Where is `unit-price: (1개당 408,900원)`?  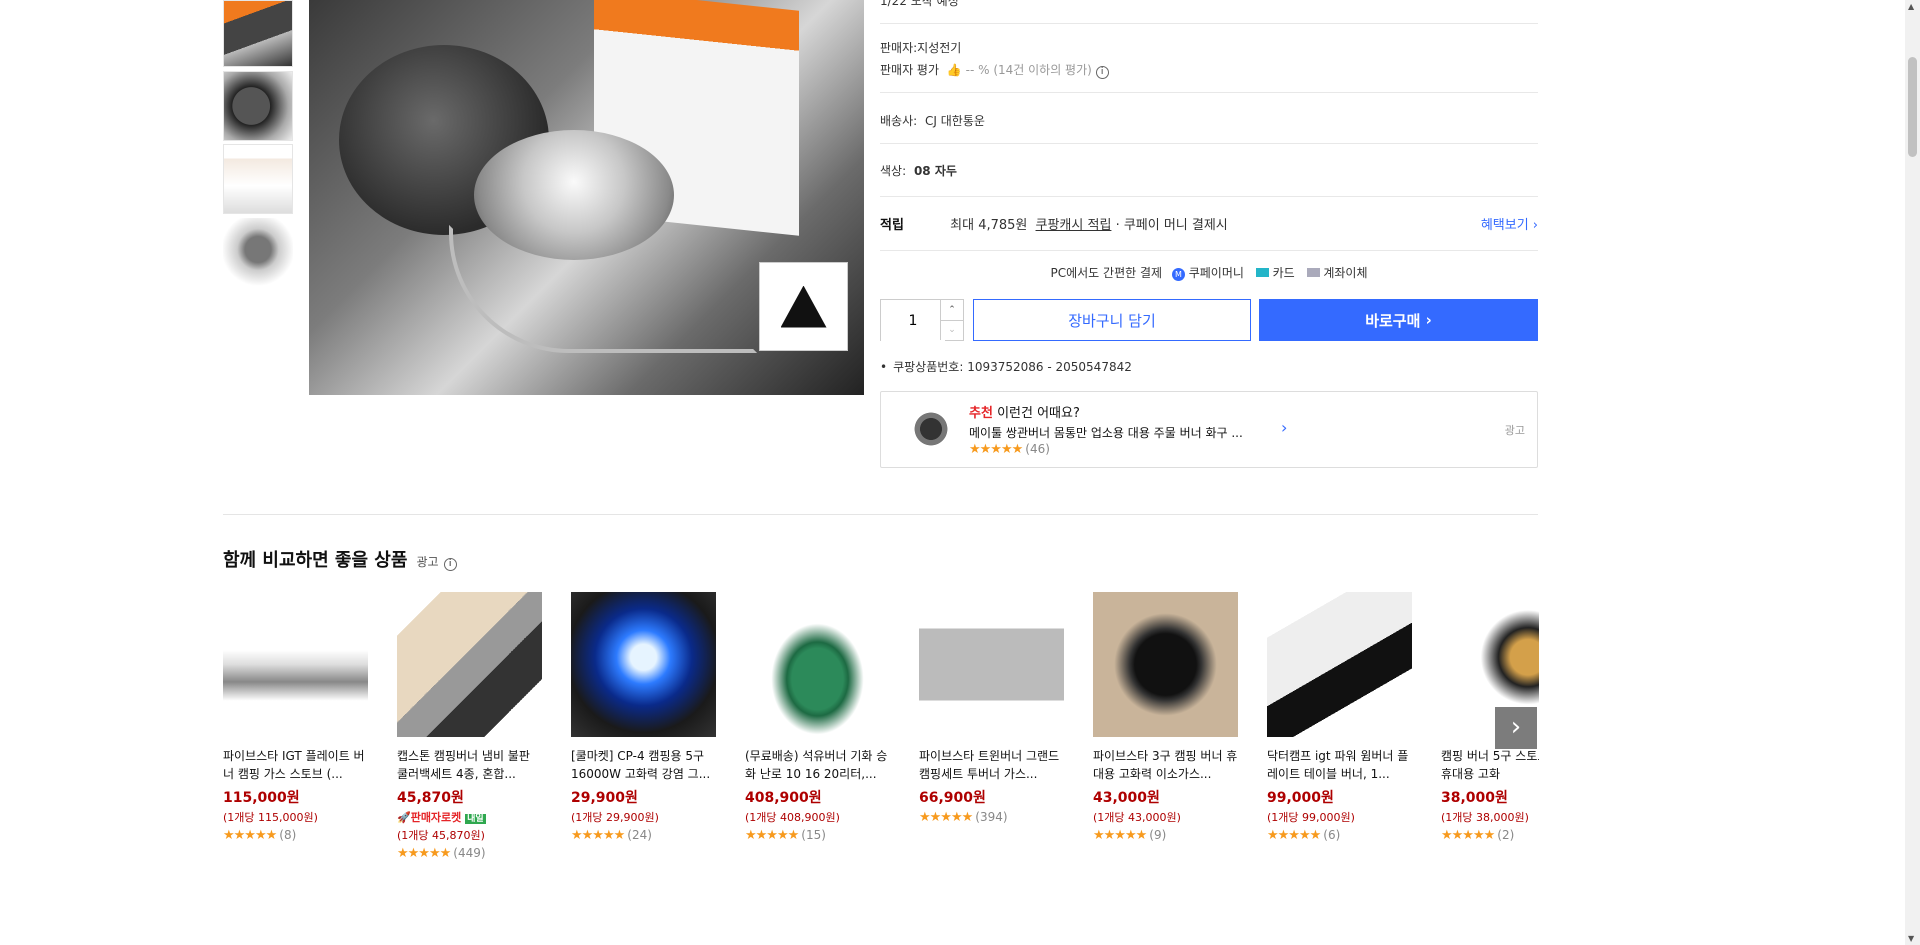 unit-price: (1개당 408,900원) is located at coordinates (792, 817).